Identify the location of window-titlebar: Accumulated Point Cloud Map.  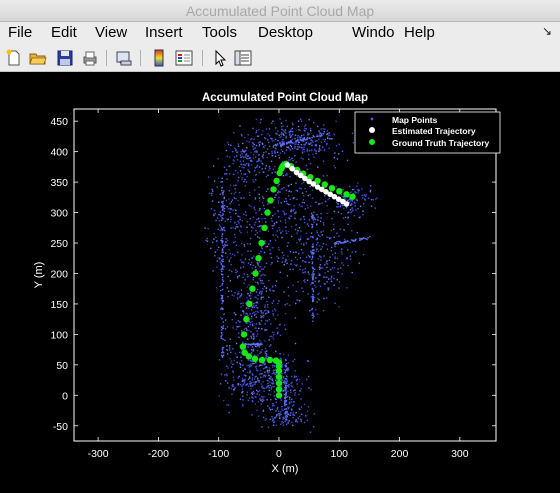
(280, 11).